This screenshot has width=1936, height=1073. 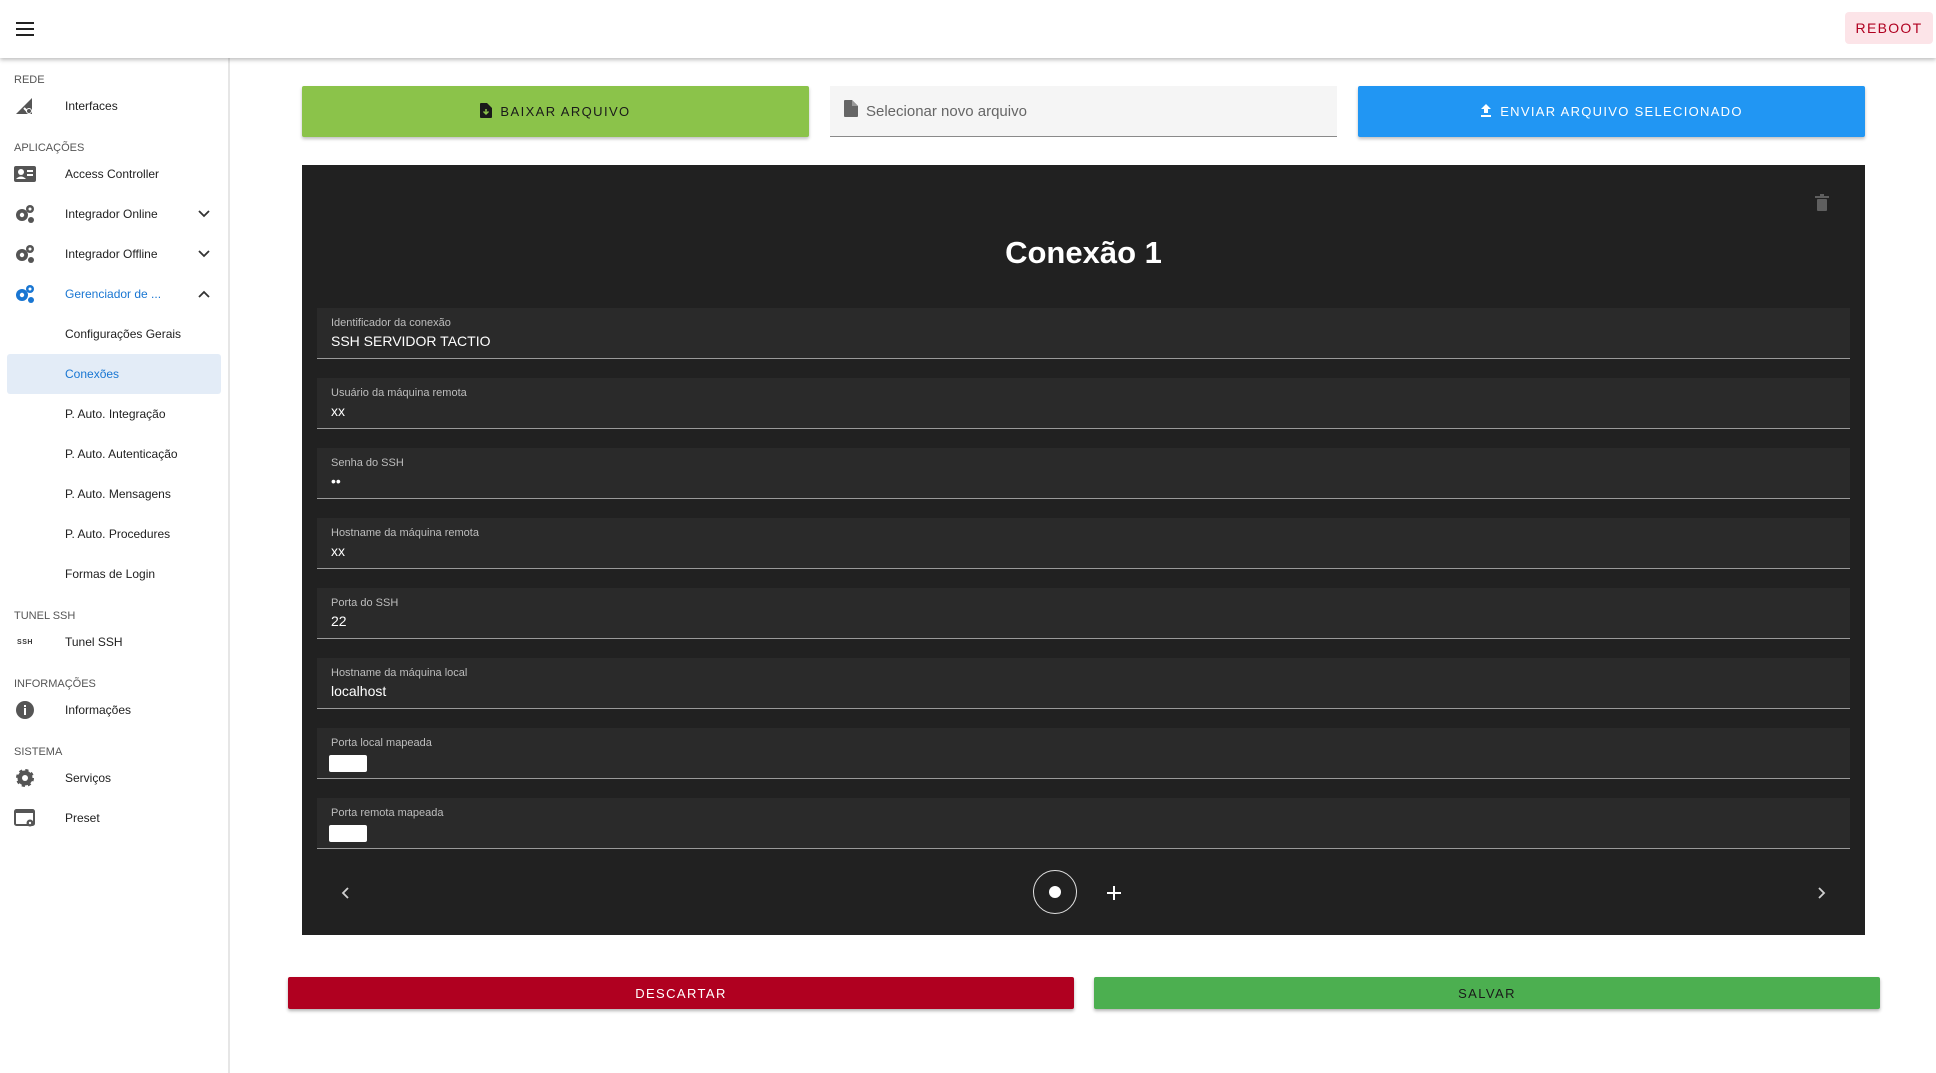 I want to click on save-button: SALVAR, so click(x=1487, y=993).